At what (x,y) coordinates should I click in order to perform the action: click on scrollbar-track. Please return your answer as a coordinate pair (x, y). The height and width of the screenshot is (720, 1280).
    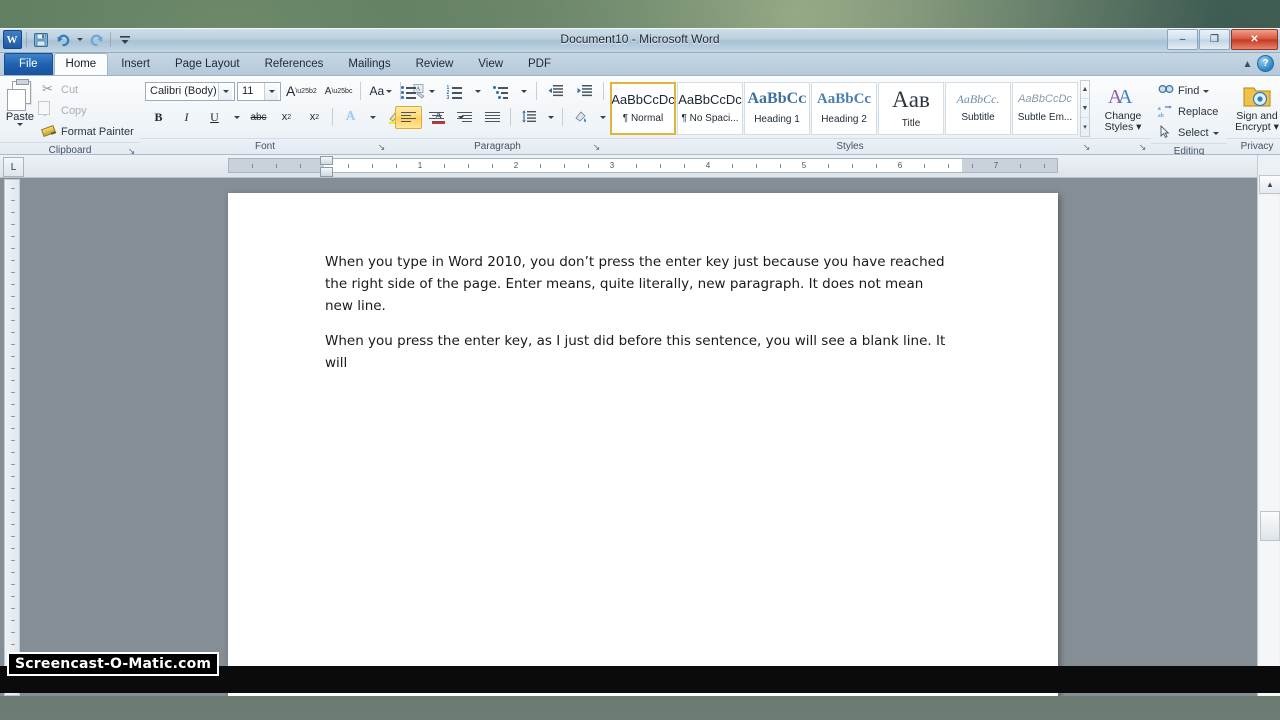
    Looking at the image, I should click on (1269, 445).